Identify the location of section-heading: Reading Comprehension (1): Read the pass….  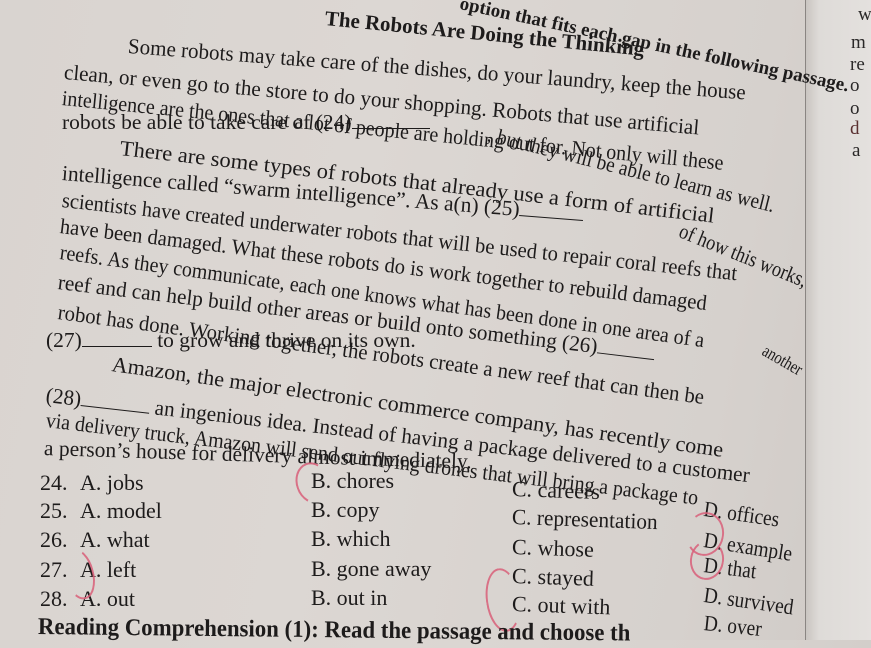
(334, 630).